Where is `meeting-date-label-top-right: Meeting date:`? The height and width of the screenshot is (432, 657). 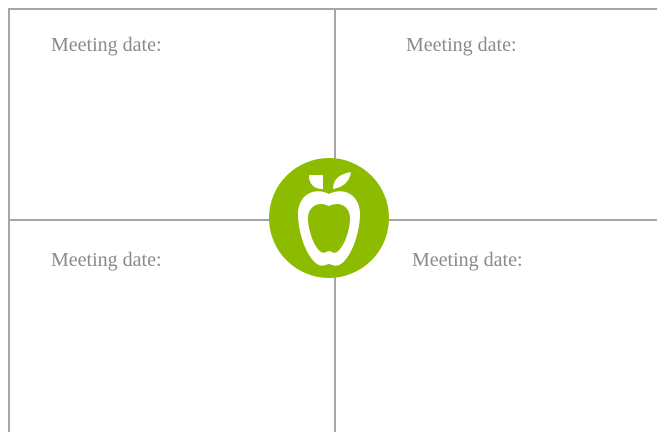
meeting-date-label-top-right: Meeting date: is located at coordinates (461, 45).